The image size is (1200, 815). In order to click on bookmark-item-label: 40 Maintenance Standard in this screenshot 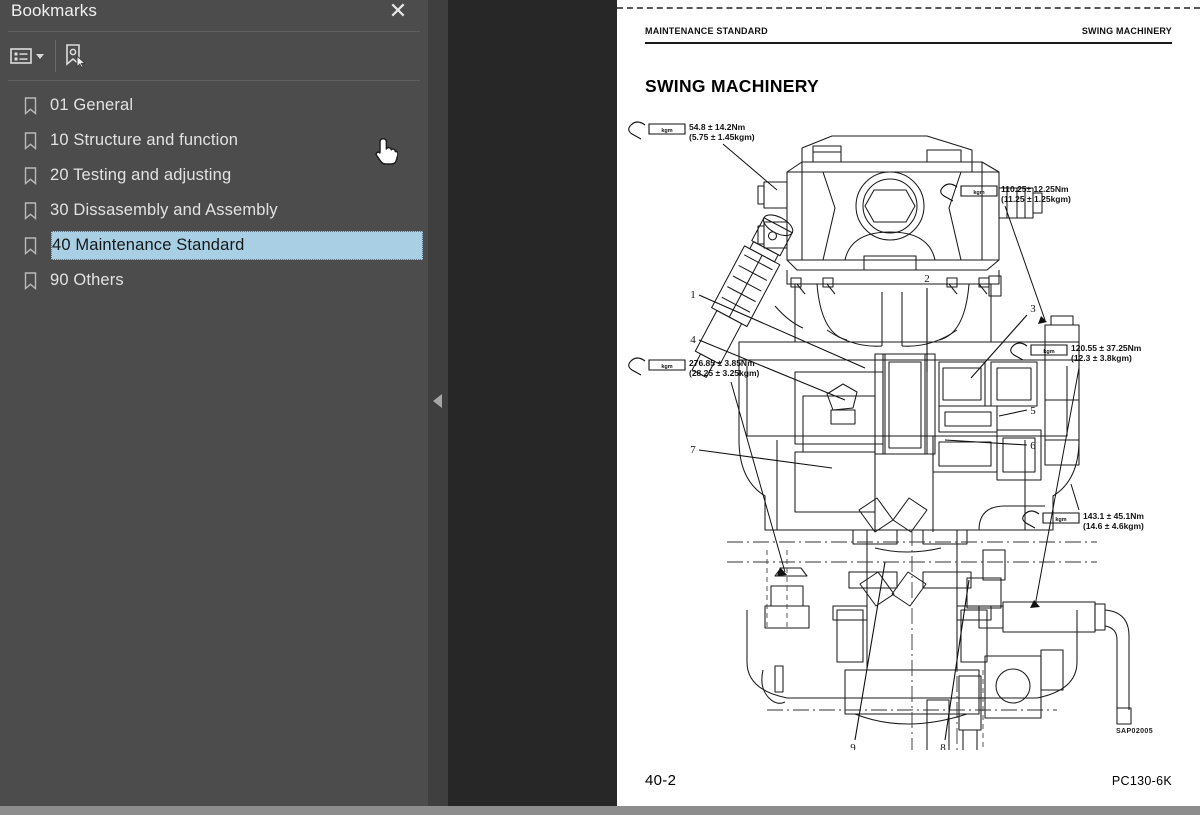, I will do `click(148, 245)`.